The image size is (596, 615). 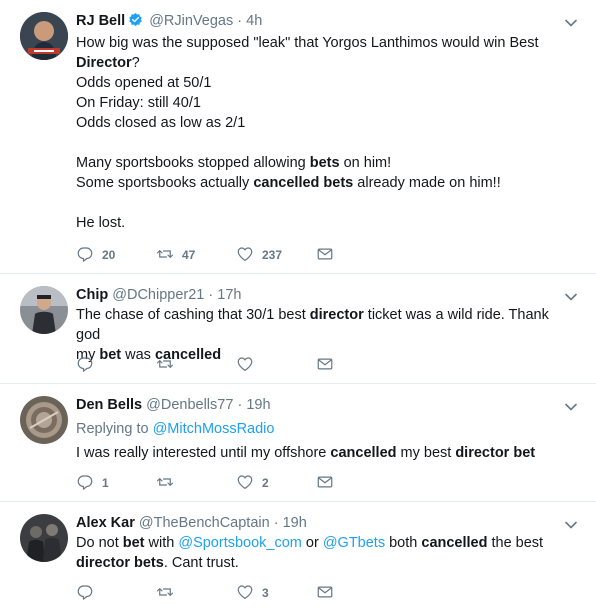 I want to click on replying-to-link: @MitchMossRadio, so click(x=214, y=429).